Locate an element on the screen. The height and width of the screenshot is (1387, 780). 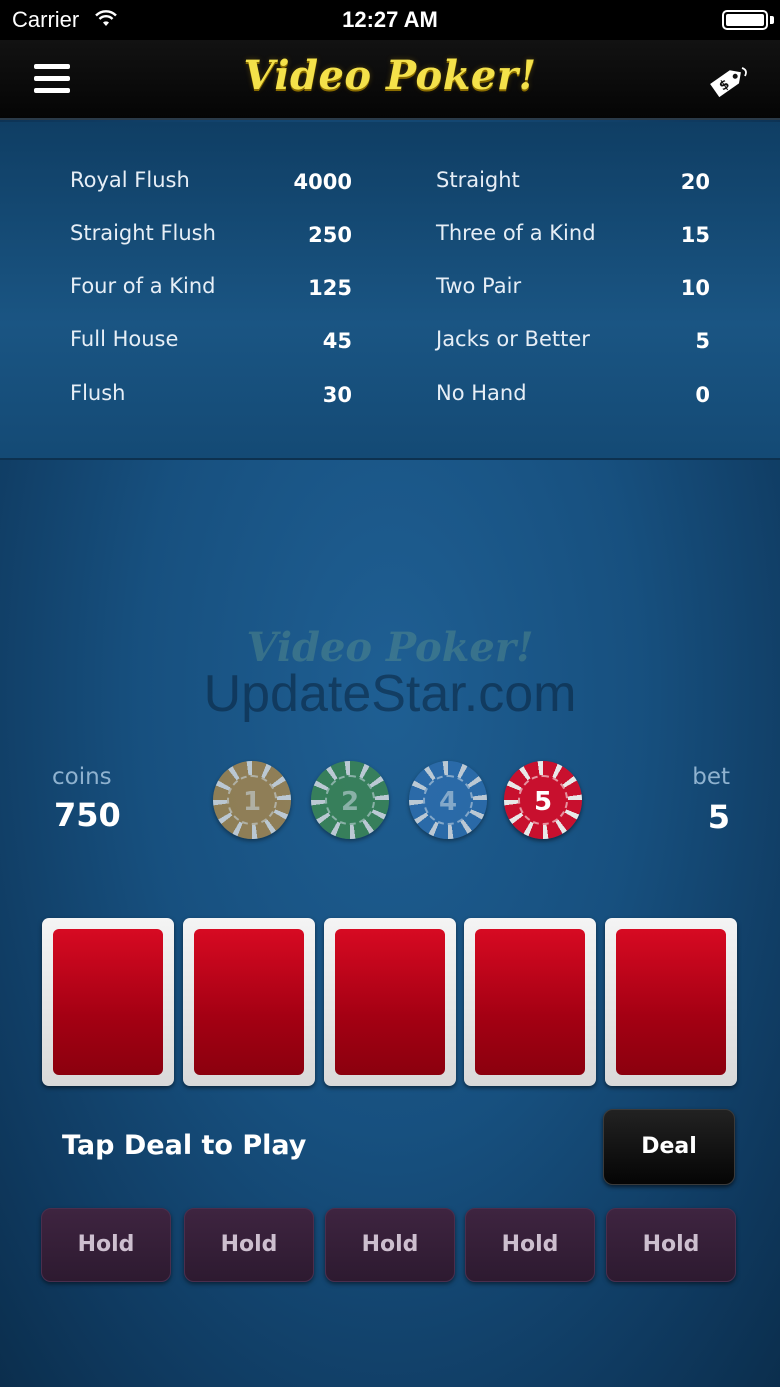
hand-payout: 10 is located at coordinates (695, 288).